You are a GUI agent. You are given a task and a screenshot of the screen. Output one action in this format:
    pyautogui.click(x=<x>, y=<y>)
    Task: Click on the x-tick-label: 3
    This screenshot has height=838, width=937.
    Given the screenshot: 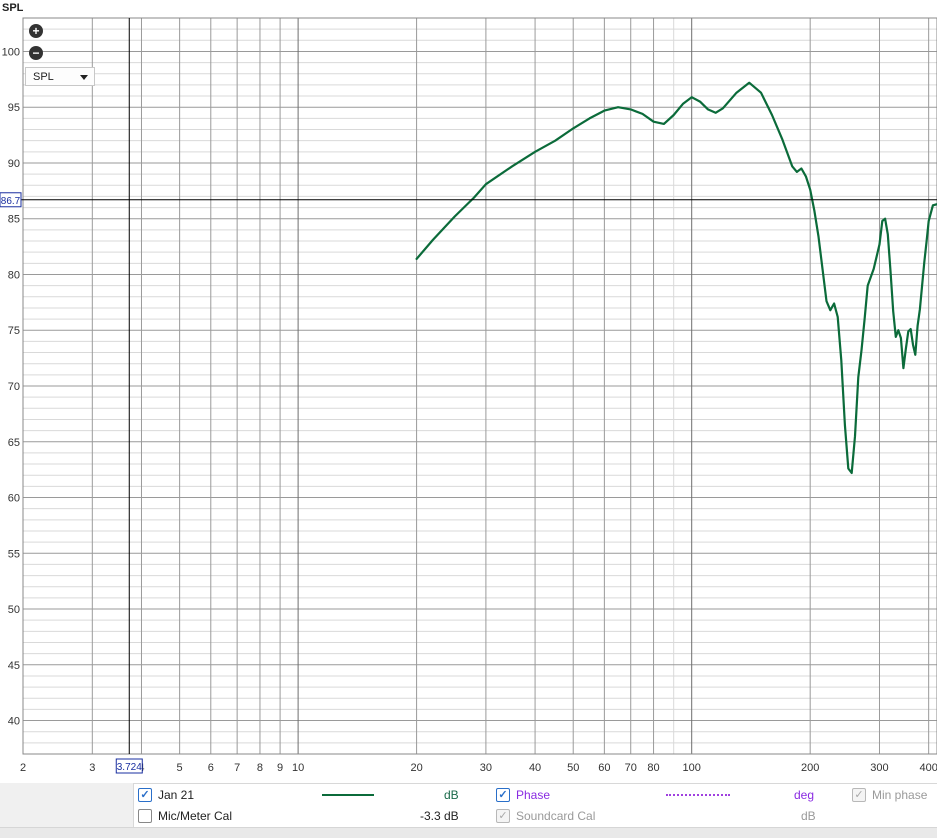 What is the action you would take?
    pyautogui.click(x=92, y=768)
    